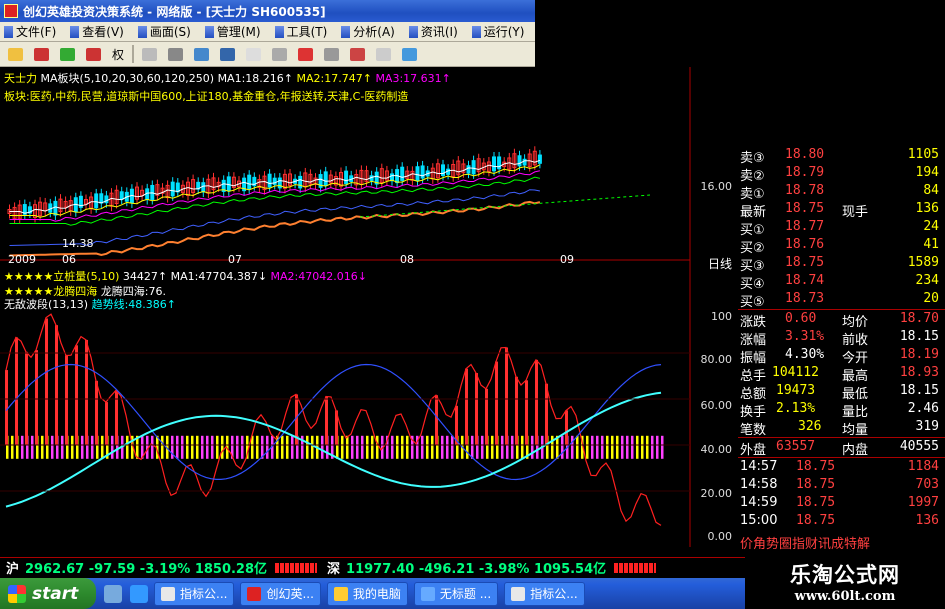 The width and height of the screenshot is (945, 609). What do you see at coordinates (254, 593) in the screenshot?
I see `app-icon` at bounding box center [254, 593].